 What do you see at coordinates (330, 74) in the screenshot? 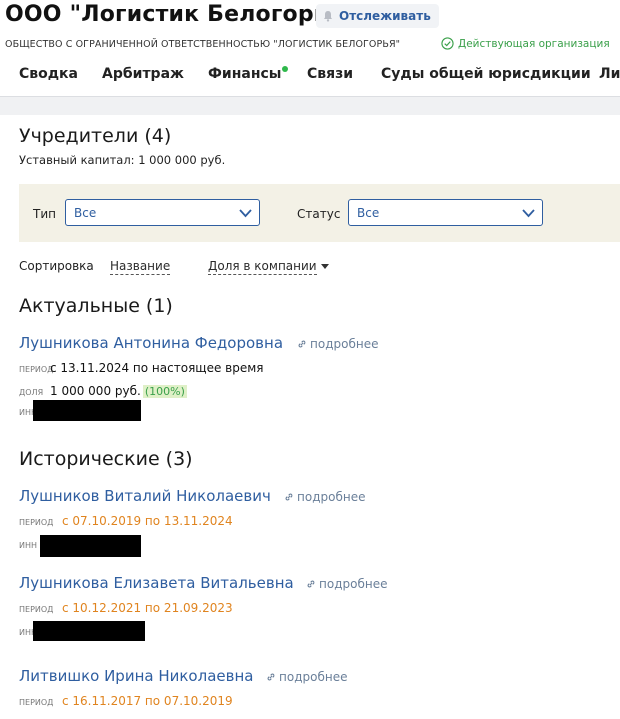
I see `tab-connections: Связи` at bounding box center [330, 74].